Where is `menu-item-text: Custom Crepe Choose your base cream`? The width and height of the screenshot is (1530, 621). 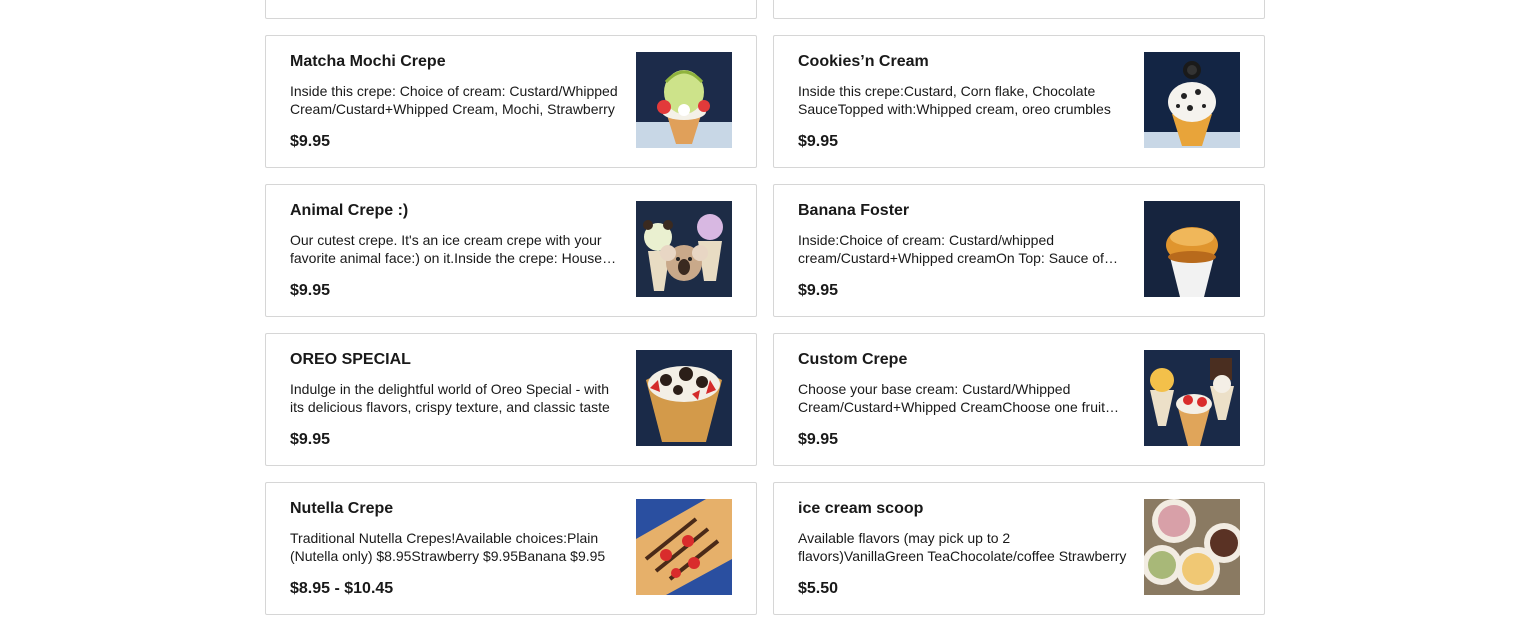
menu-item-text: Custom Crepe Choose your base cream is located at coordinates (963, 400).